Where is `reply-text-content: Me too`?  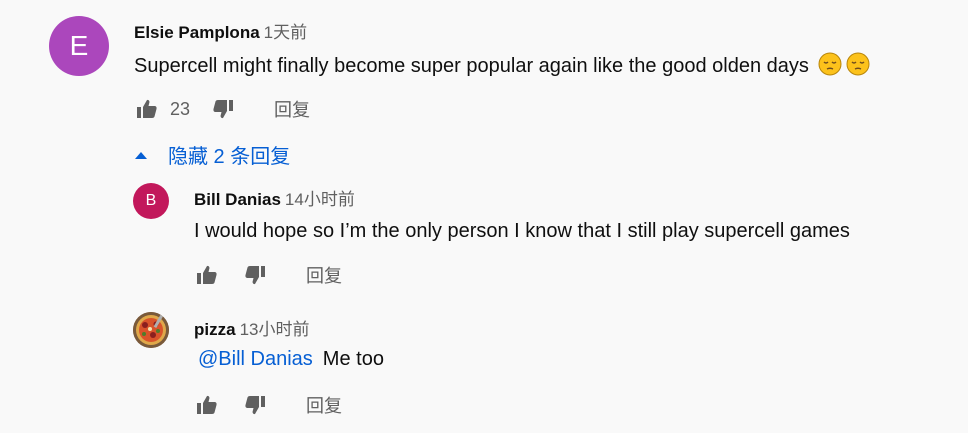 reply-text-content: Me too is located at coordinates (353, 359).